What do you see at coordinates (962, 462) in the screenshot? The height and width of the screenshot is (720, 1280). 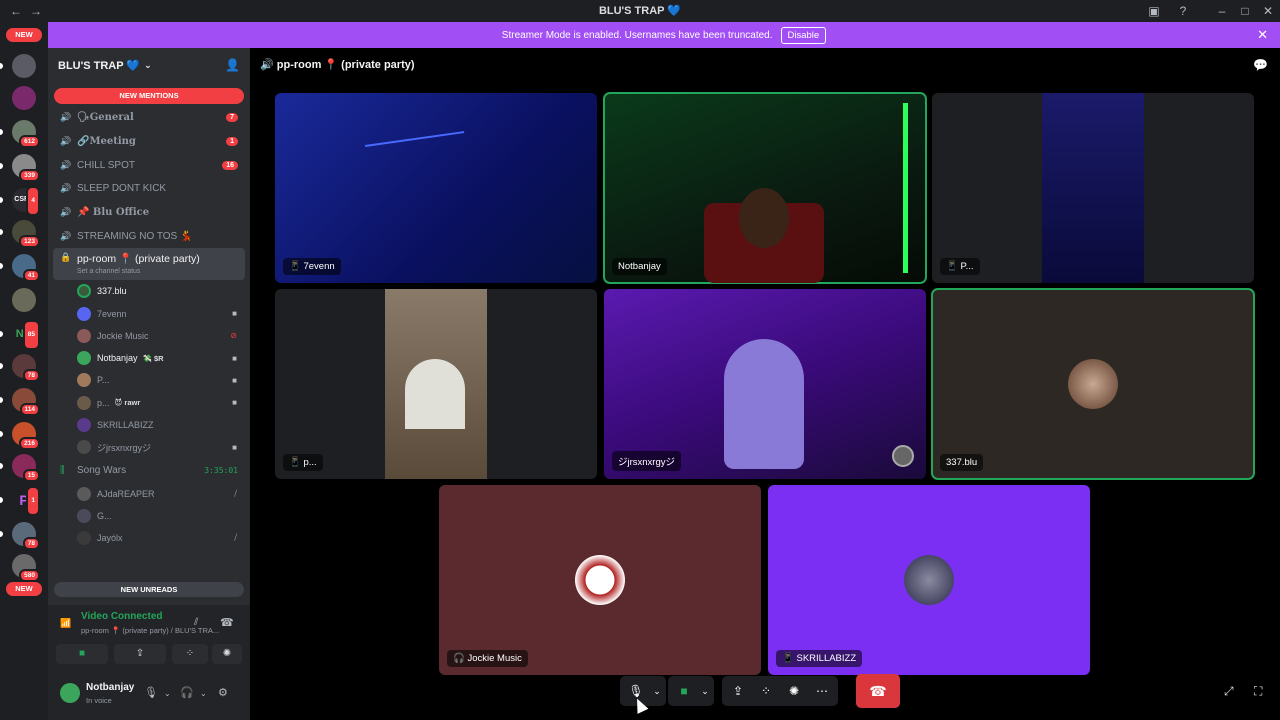 I see `tile-label: 337.blu` at bounding box center [962, 462].